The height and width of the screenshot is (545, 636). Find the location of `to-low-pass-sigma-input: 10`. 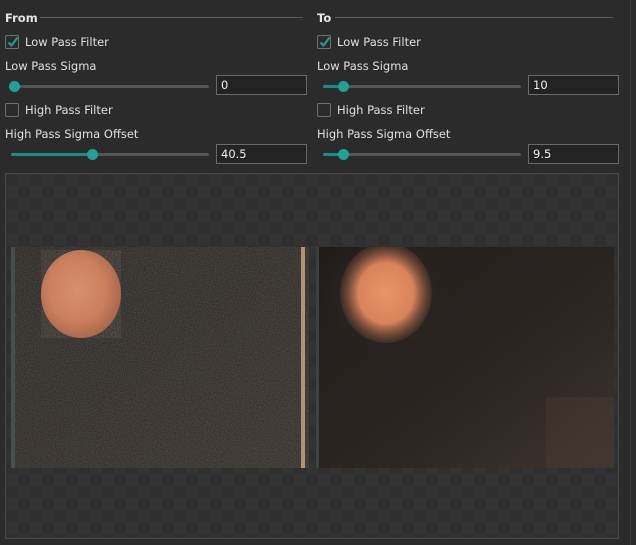

to-low-pass-sigma-input: 10 is located at coordinates (573, 85).